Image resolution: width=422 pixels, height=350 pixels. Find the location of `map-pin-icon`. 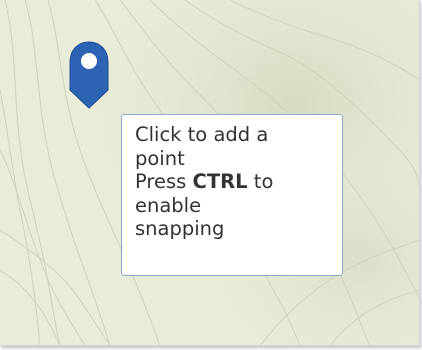

map-pin-icon is located at coordinates (89, 75).